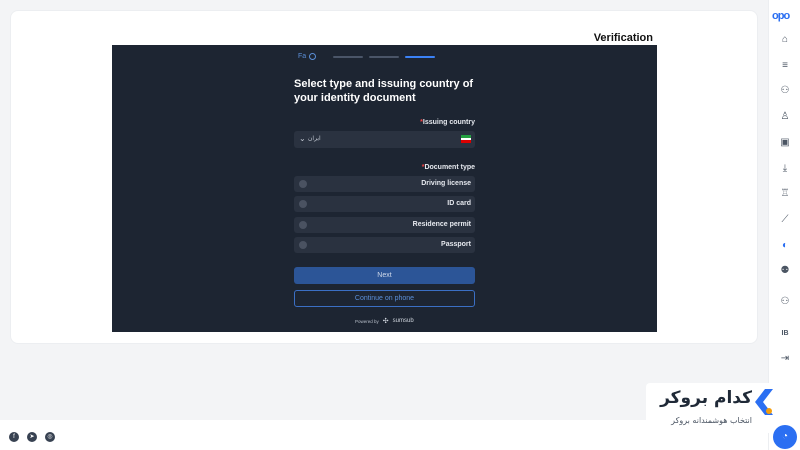  I want to click on chart-icon: ⟋, so click(785, 220).